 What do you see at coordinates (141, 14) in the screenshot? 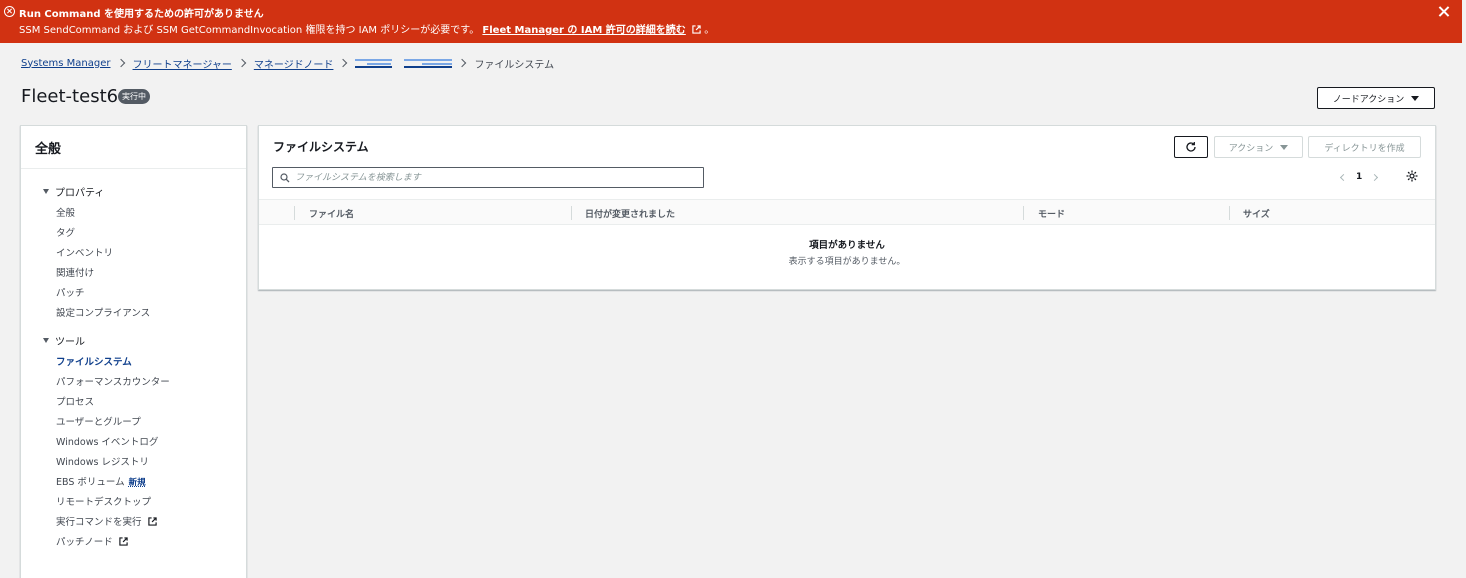
I see `flash-title: Run Command を使用するための許可がありません` at bounding box center [141, 14].